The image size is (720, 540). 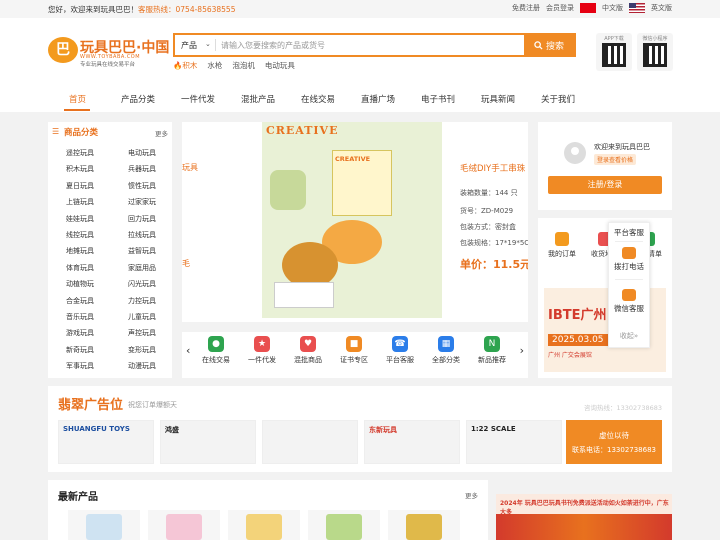 What do you see at coordinates (80, 301) in the screenshot?
I see `sidebar-category-item: 合金玩具` at bounding box center [80, 301].